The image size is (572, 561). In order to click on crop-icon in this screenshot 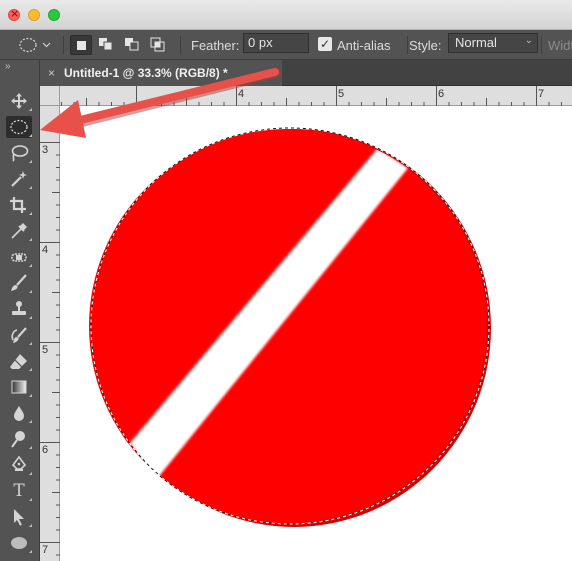, I will do `click(18, 205)`.